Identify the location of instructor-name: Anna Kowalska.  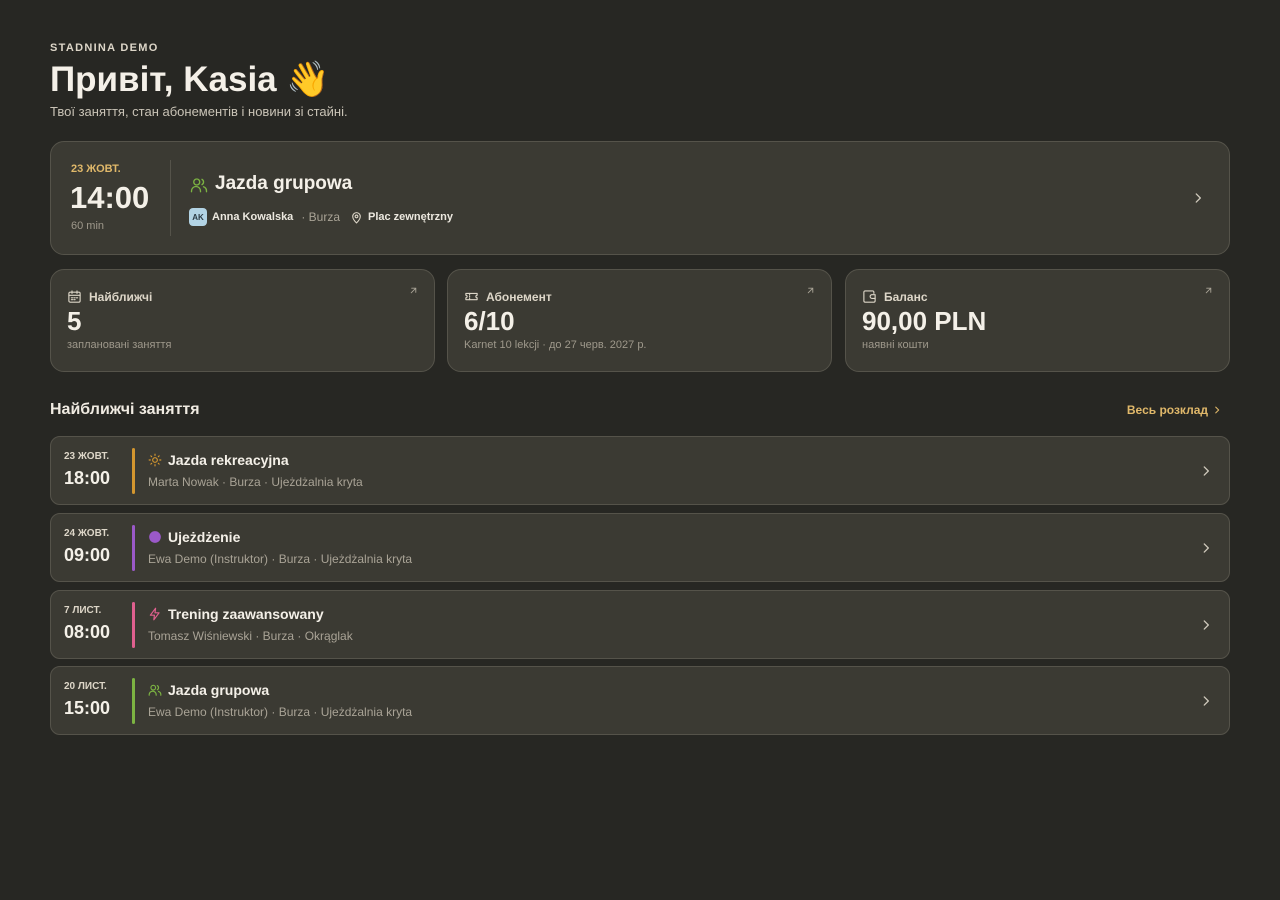
(253, 217).